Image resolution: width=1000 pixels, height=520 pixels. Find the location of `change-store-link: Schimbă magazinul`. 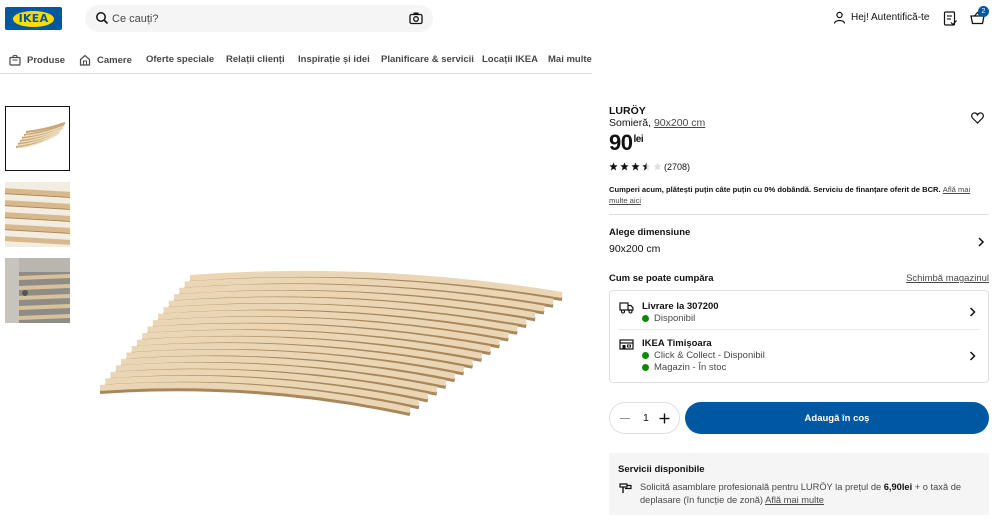

change-store-link: Schimbă magazinul is located at coordinates (947, 278).